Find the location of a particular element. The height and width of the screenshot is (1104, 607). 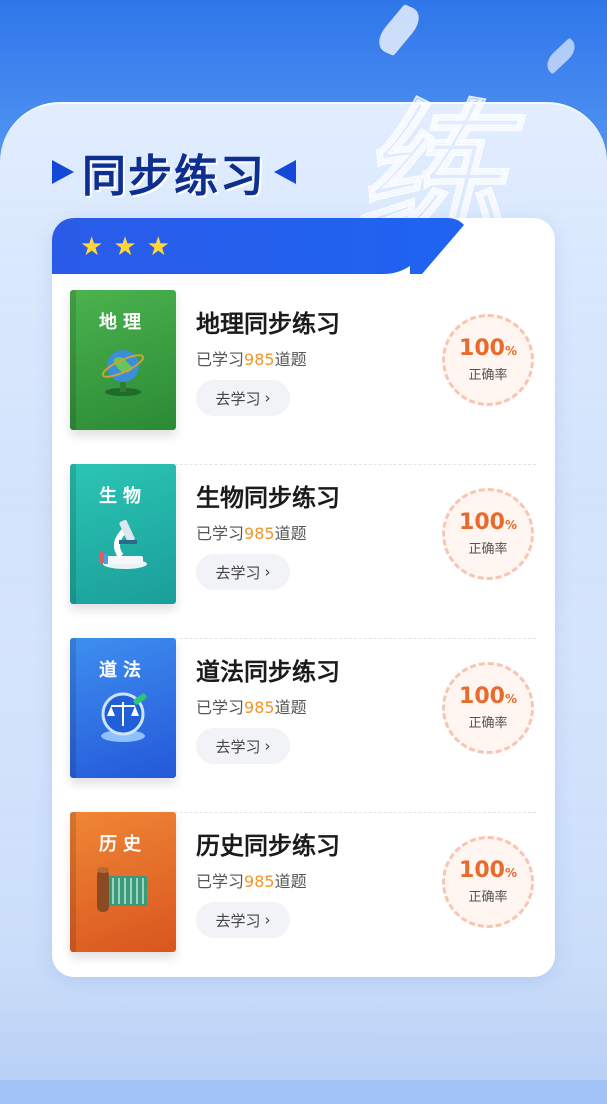

card-header: ★ ★ ★ is located at coordinates (241, 246).